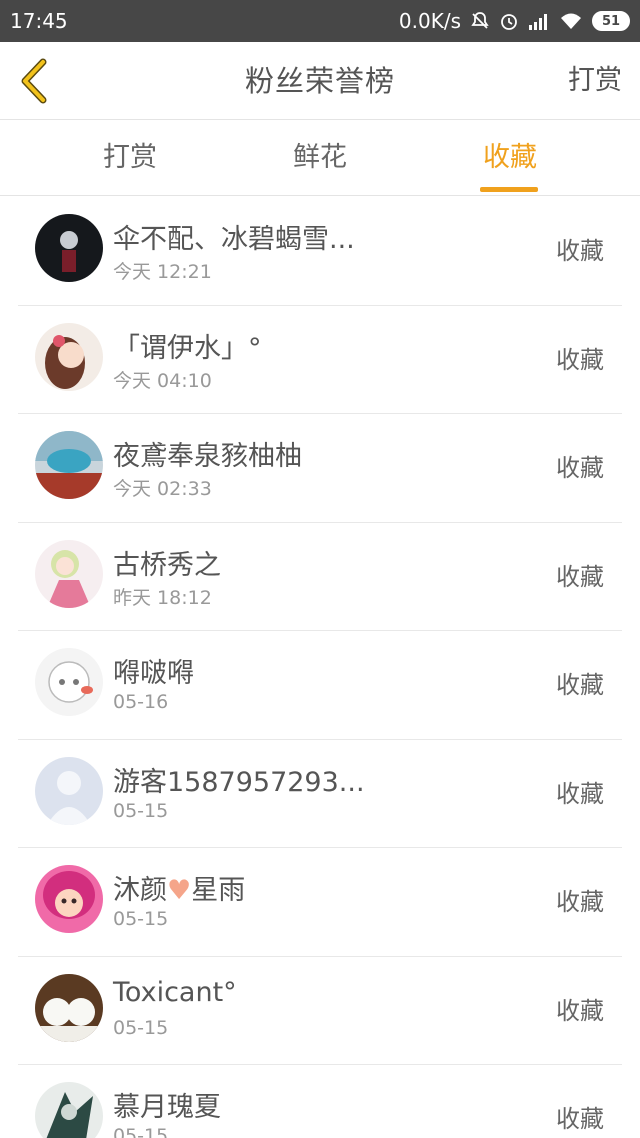 Image resolution: width=640 pixels, height=1138 pixels. I want to click on list-item: 古桥秀之 昨天 18:12 收藏, so click(320, 577).